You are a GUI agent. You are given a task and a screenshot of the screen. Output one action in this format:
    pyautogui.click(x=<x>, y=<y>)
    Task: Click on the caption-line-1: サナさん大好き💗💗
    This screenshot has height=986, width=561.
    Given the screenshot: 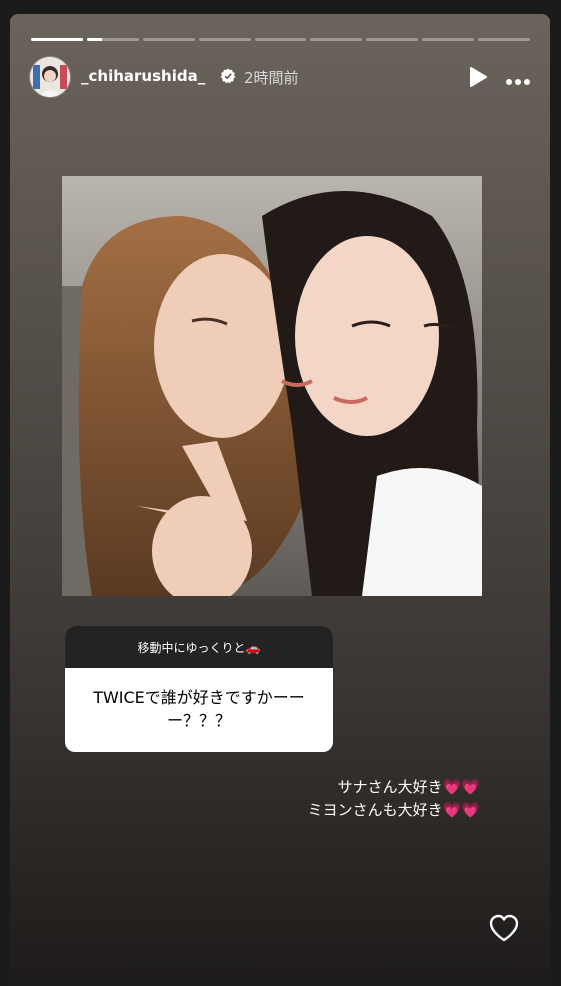 What is the action you would take?
    pyautogui.click(x=408, y=787)
    